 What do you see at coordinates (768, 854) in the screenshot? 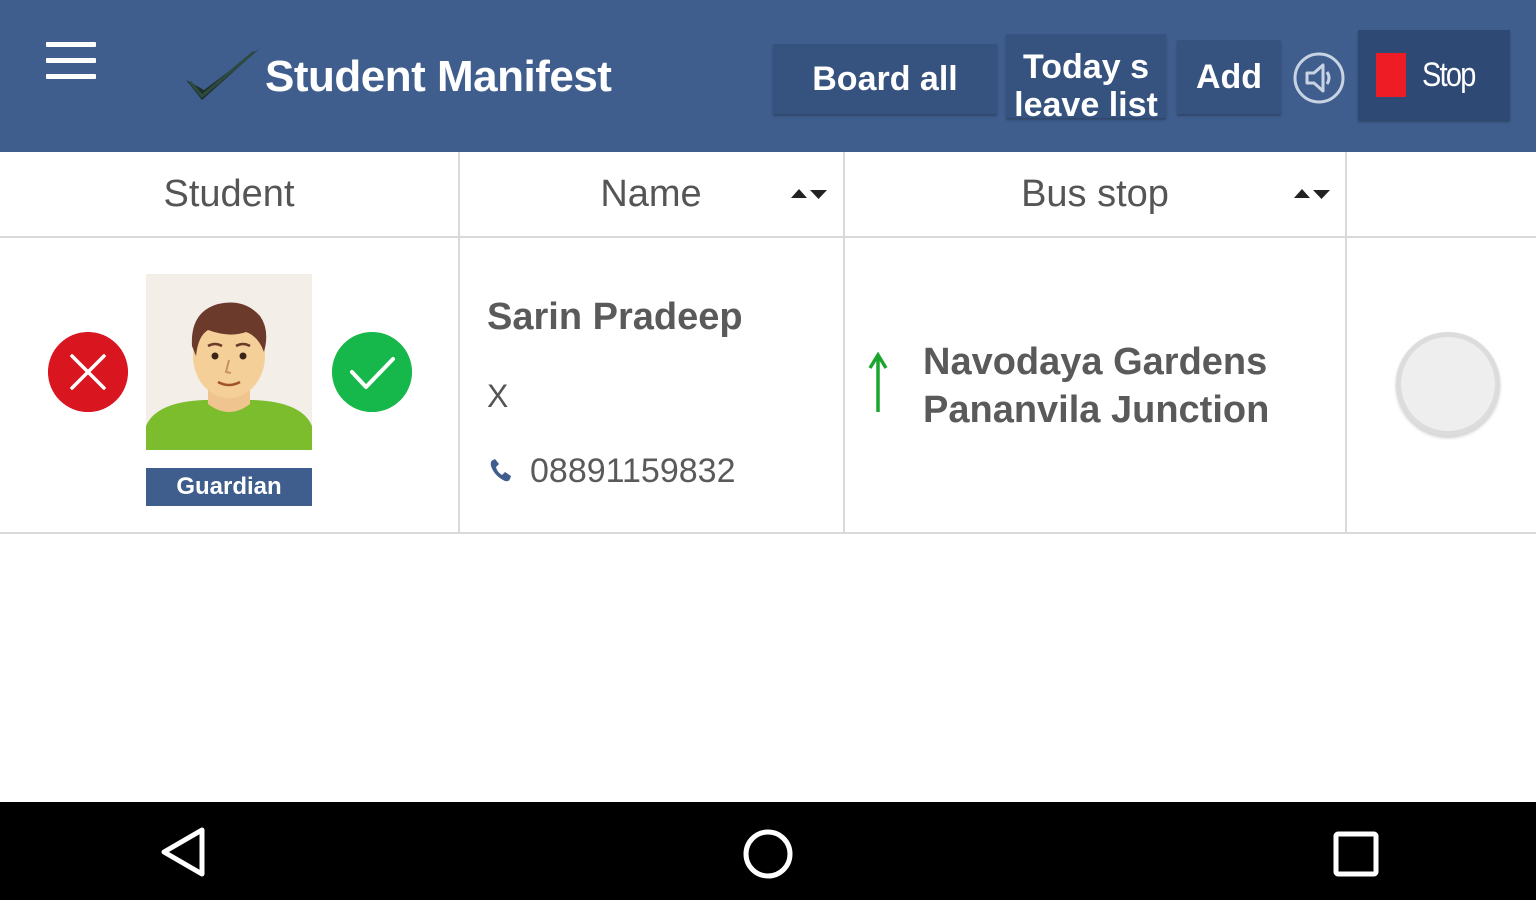
I see `home-icon` at bounding box center [768, 854].